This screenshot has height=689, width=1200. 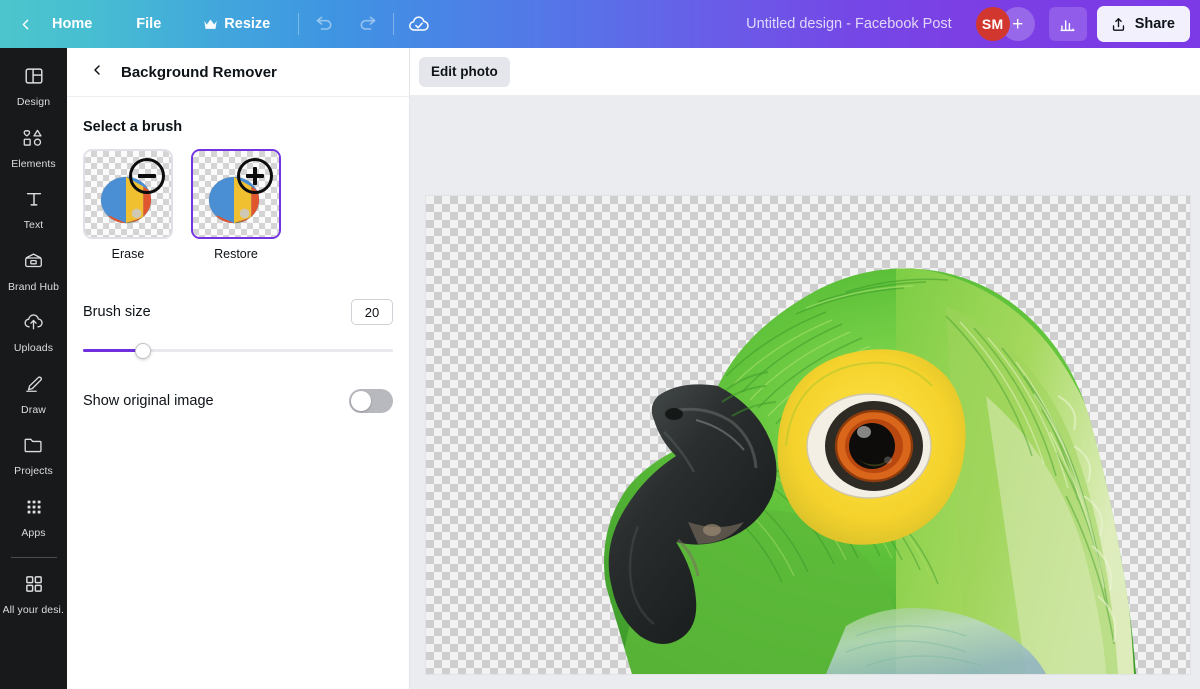 I want to click on brush-size-label: Brush size, so click(x=117, y=312).